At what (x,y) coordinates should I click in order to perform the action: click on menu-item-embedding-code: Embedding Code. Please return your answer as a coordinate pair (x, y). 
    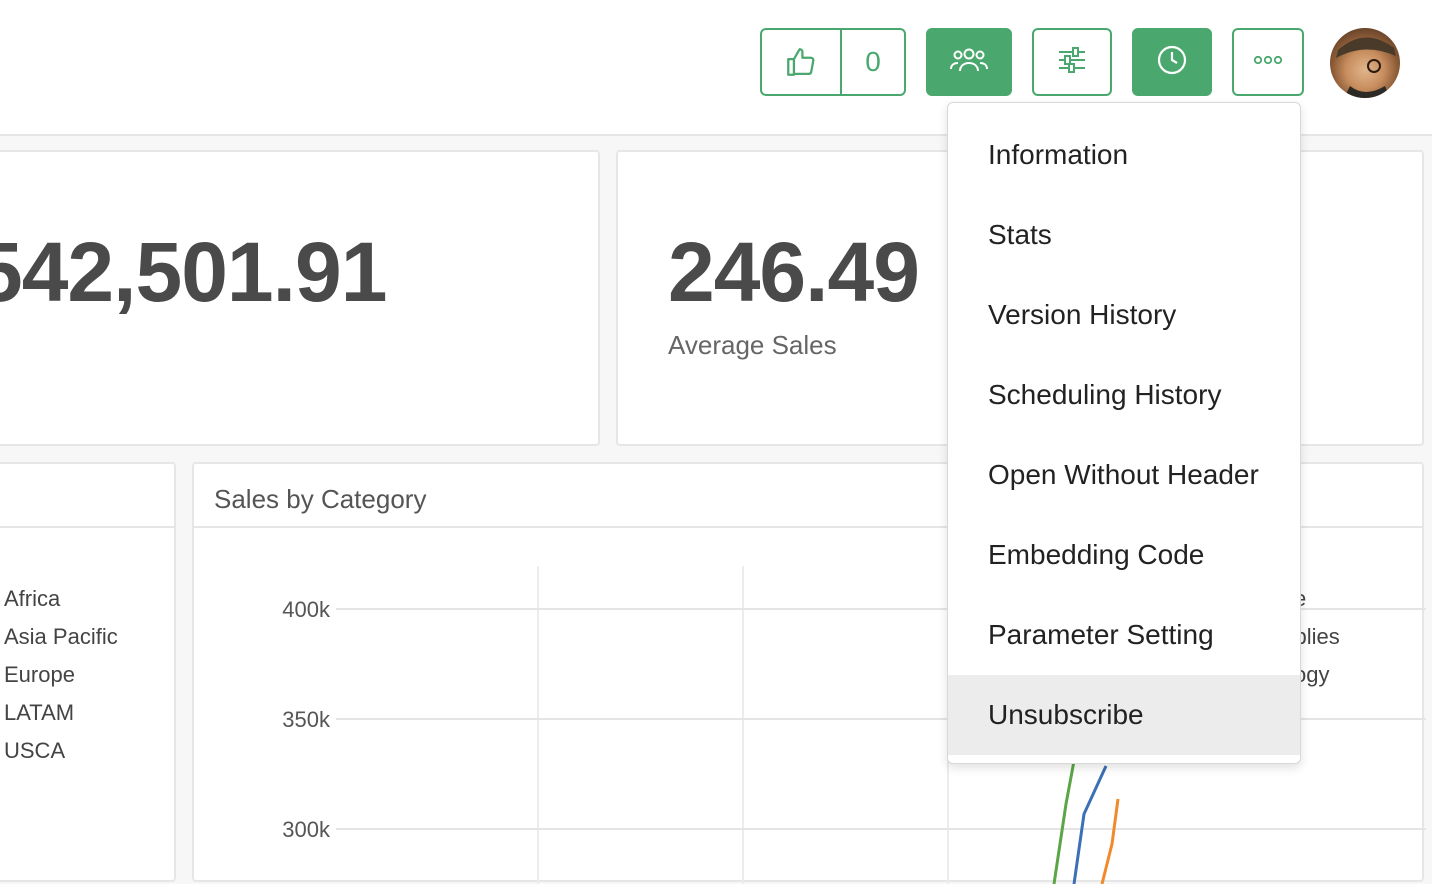
    Looking at the image, I should click on (1124, 555).